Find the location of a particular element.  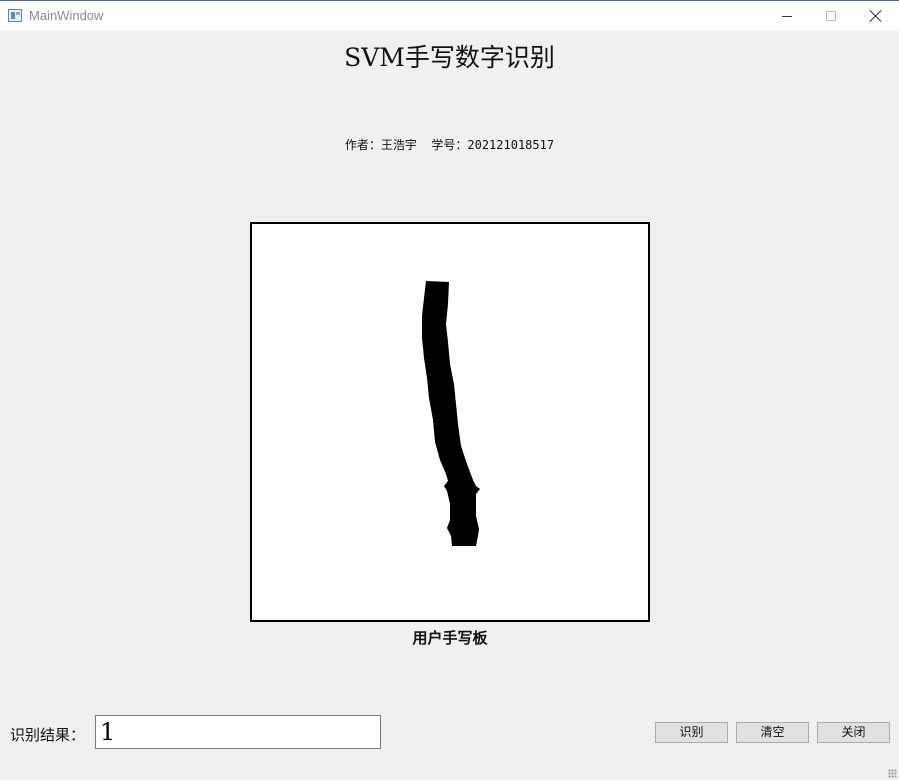

minimize-icon is located at coordinates (787, 16).